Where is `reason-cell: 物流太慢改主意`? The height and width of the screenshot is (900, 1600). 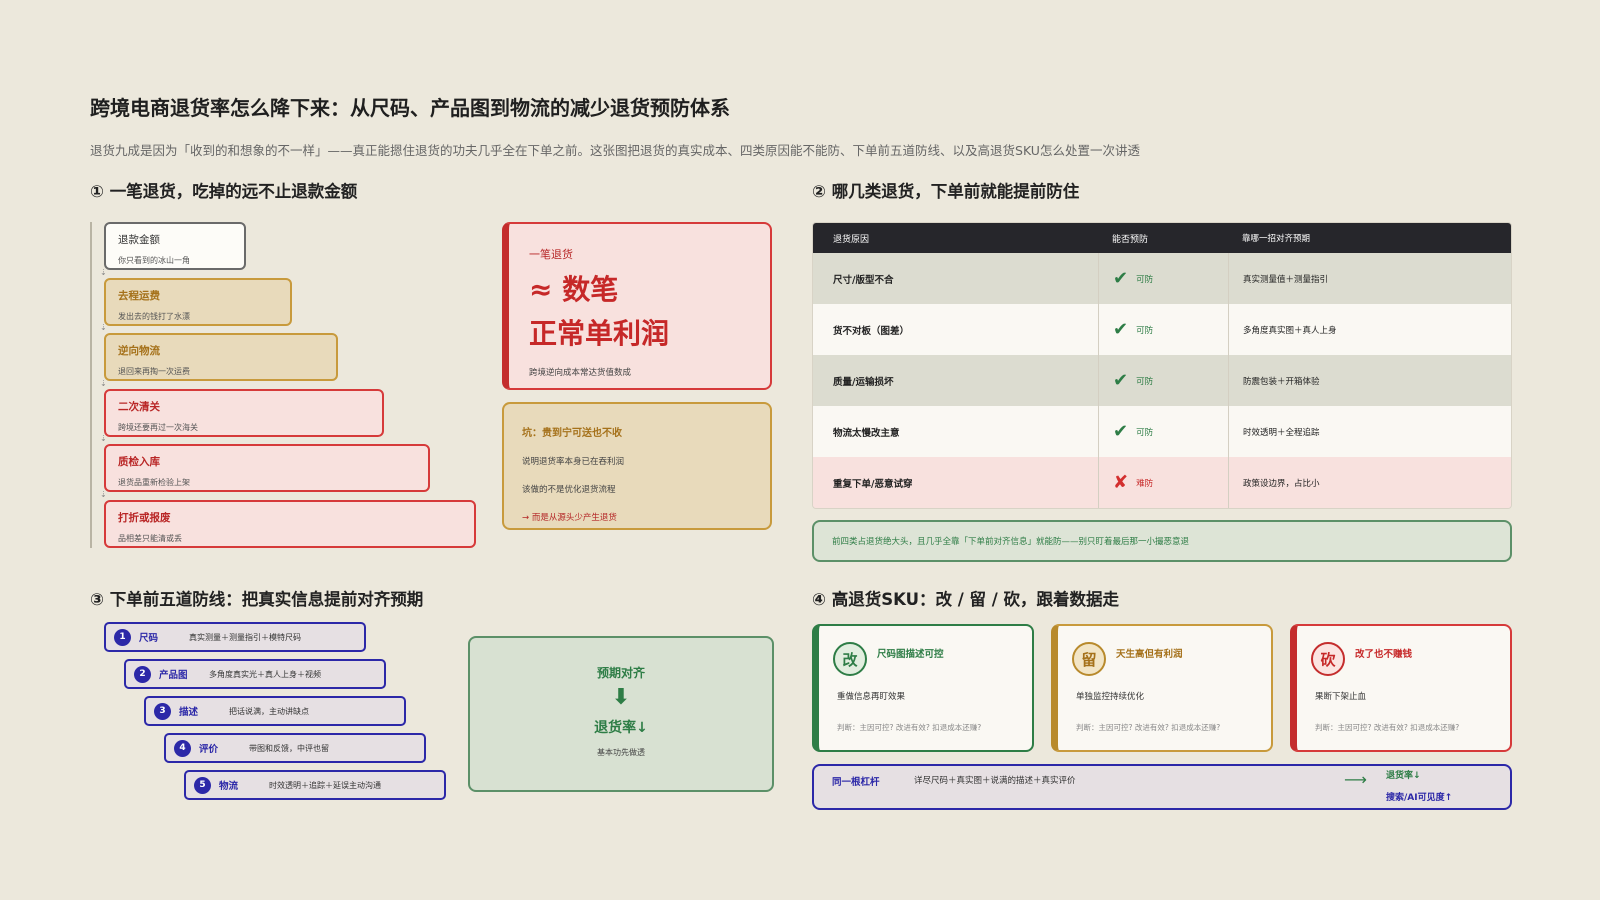
reason-cell: 物流太慢改主意 is located at coordinates (866, 433).